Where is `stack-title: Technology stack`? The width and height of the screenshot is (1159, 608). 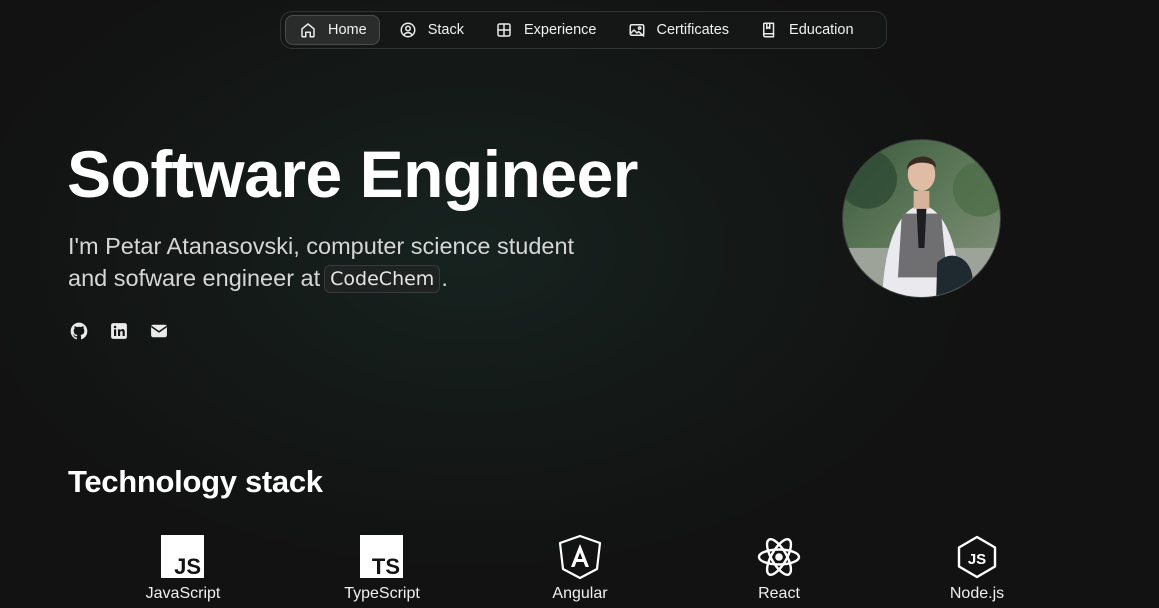 stack-title: Technology stack is located at coordinates (195, 481).